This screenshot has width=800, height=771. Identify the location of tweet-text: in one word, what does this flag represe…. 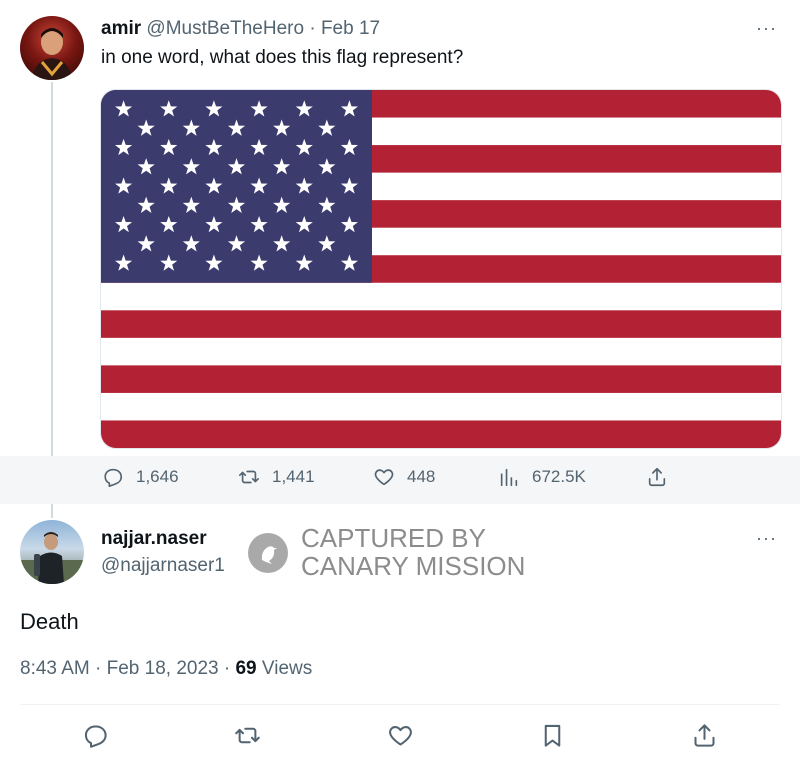
(282, 57).